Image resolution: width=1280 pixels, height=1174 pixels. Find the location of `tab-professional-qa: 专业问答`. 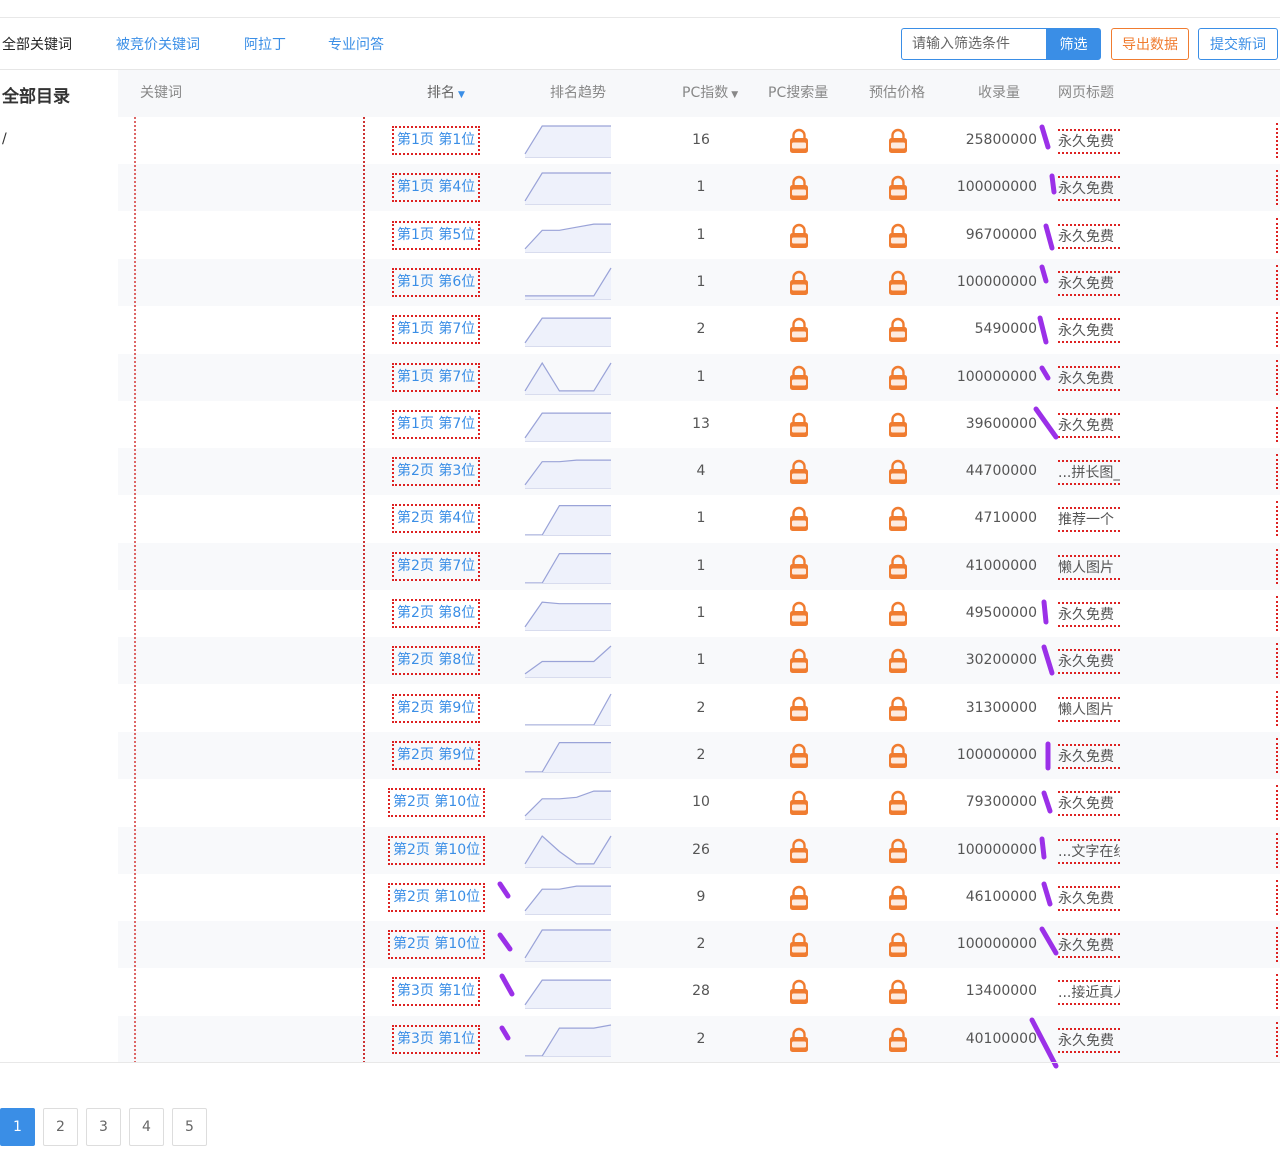

tab-professional-qa: 专业问答 is located at coordinates (356, 44).